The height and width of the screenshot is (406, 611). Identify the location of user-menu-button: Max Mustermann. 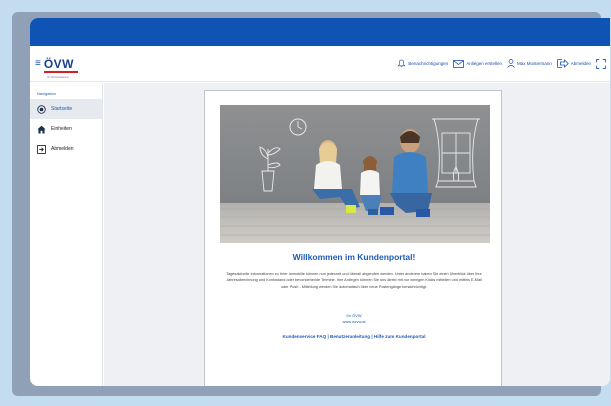
(529, 63).